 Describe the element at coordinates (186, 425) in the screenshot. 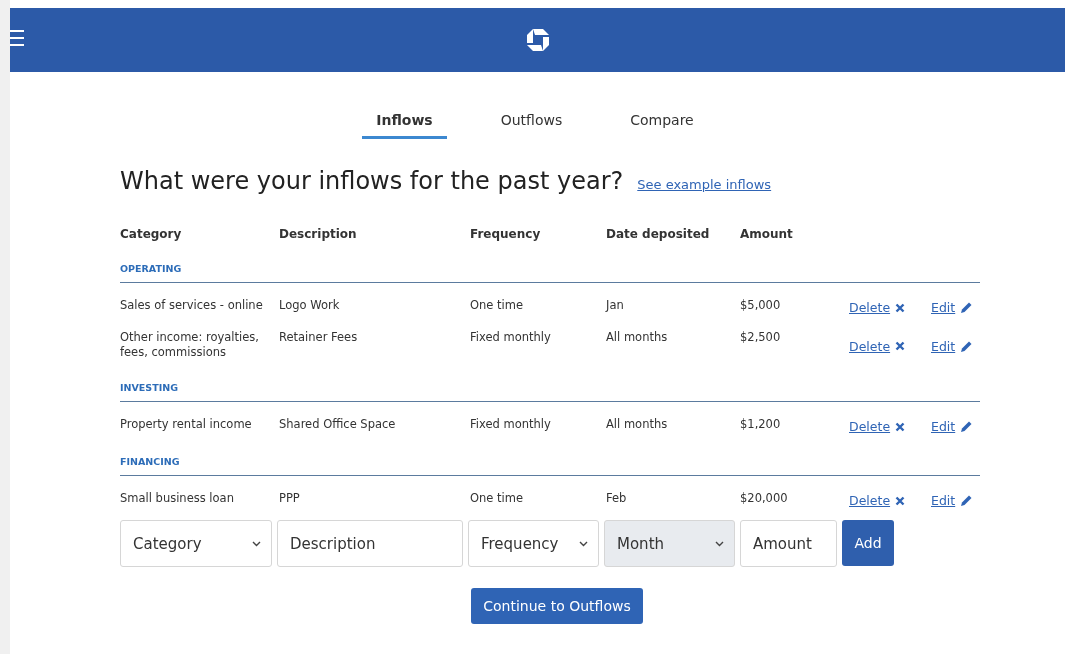

I see `table-cell-text: Property rental income` at that location.